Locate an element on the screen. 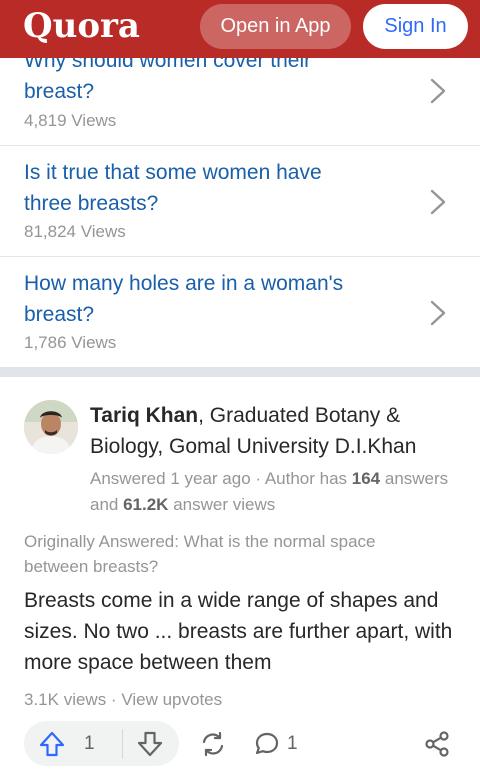 This screenshot has height=770, width=480. answer-stats: 3.1K views · View upvotes is located at coordinates (123, 699).